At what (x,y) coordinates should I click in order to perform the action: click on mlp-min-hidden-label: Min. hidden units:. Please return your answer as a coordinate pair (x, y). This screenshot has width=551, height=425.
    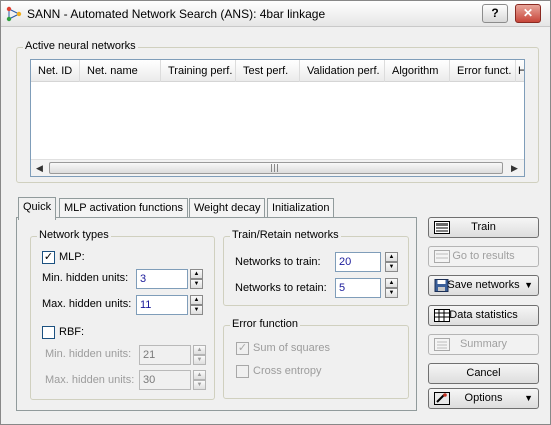
    Looking at the image, I should click on (85, 278).